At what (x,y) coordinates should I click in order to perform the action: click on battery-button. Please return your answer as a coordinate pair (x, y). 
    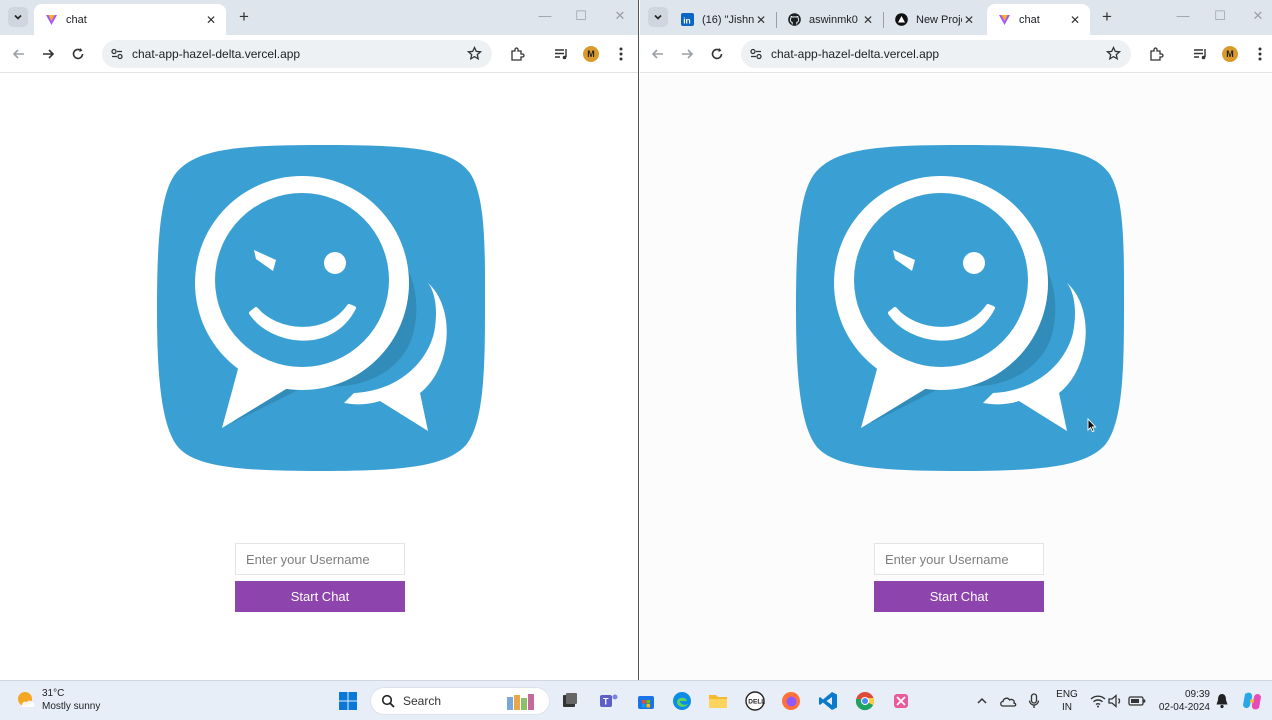
    Looking at the image, I should click on (1137, 701).